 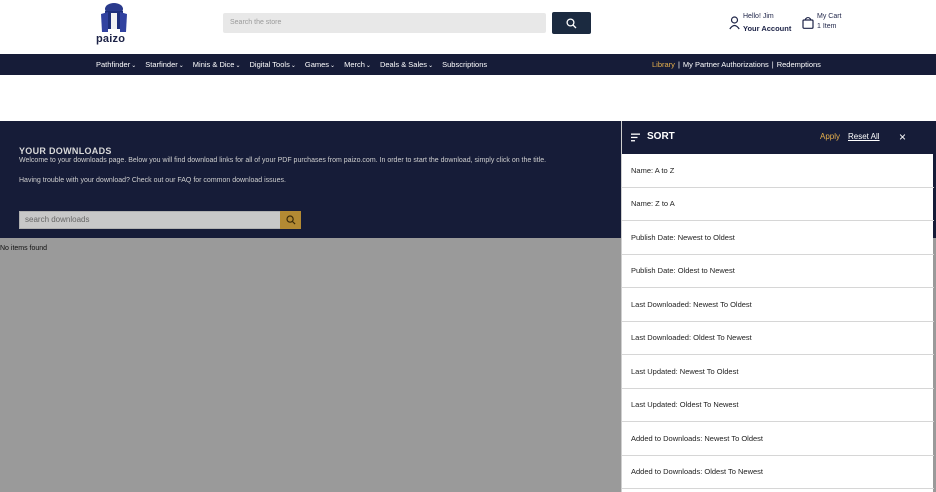 What do you see at coordinates (778, 472) in the screenshot?
I see `sort-option-added-oldest: Added to Downloads: Oldest To Newest` at bounding box center [778, 472].